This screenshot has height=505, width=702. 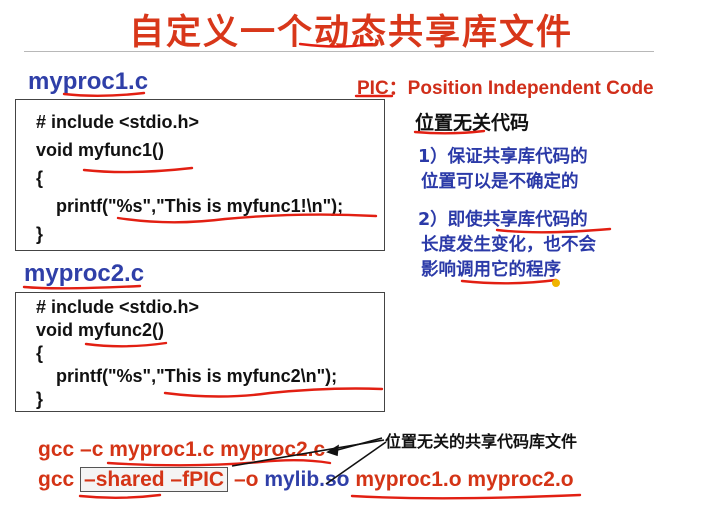 I want to click on side-point-1-line-1: 1）保证共享库代码的, so click(x=503, y=157).